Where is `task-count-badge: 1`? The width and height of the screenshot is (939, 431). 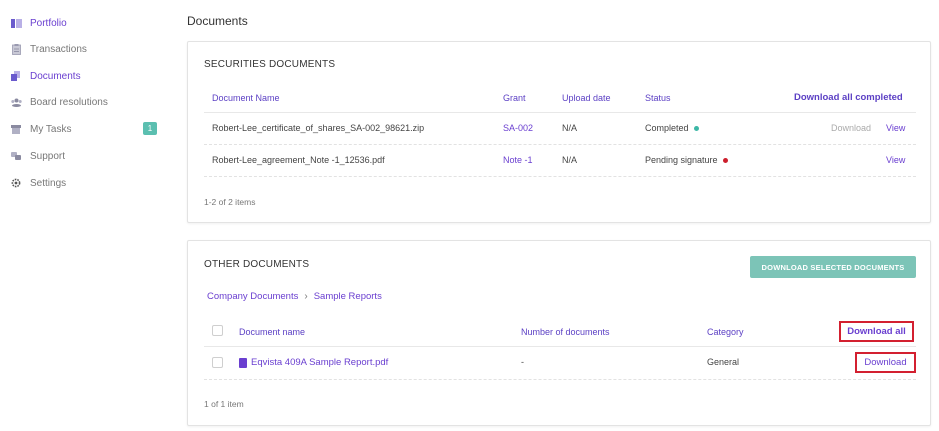 task-count-badge: 1 is located at coordinates (150, 128).